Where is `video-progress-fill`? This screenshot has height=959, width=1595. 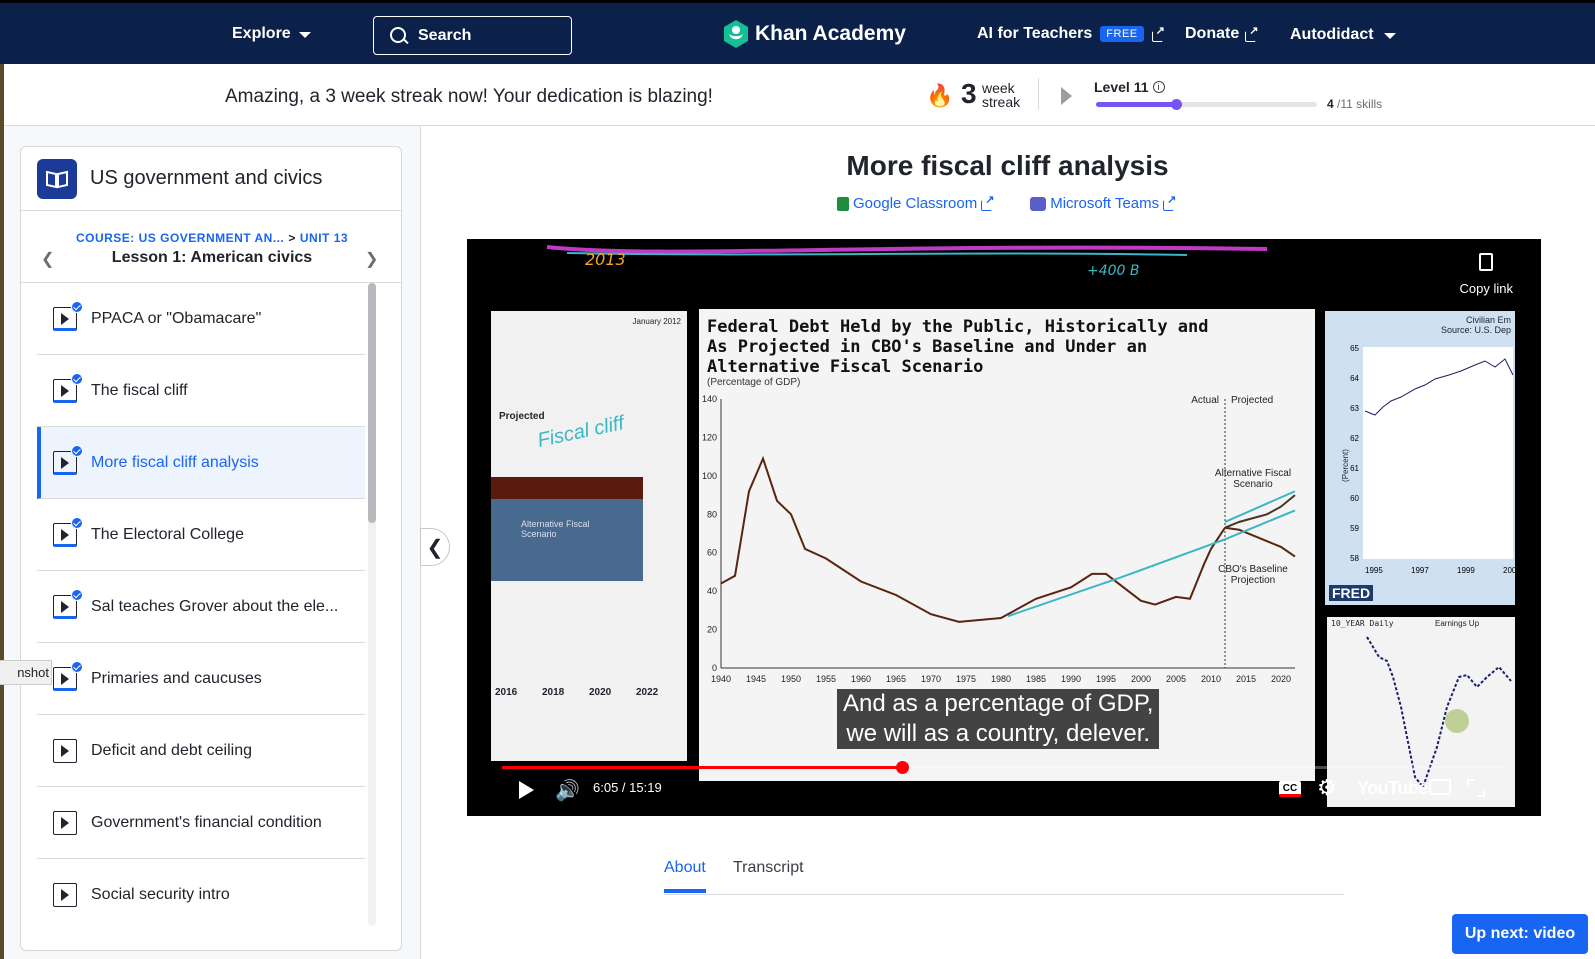 video-progress-fill is located at coordinates (702, 767).